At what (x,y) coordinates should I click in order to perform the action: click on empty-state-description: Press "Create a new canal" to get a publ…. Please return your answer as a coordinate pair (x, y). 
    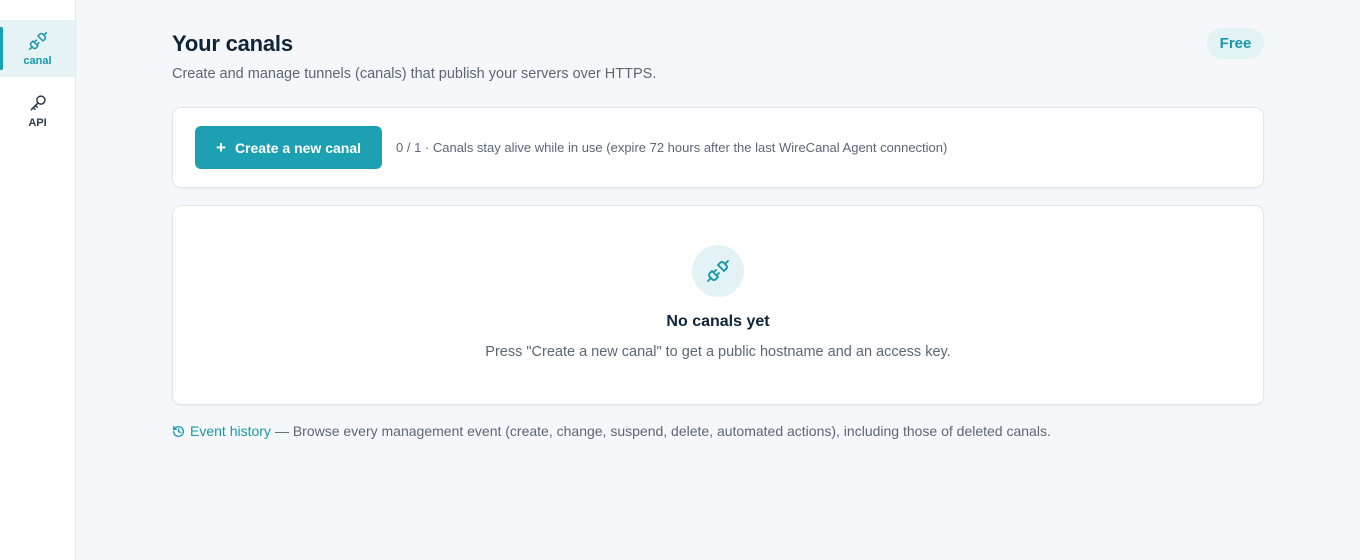
    Looking at the image, I should click on (718, 352).